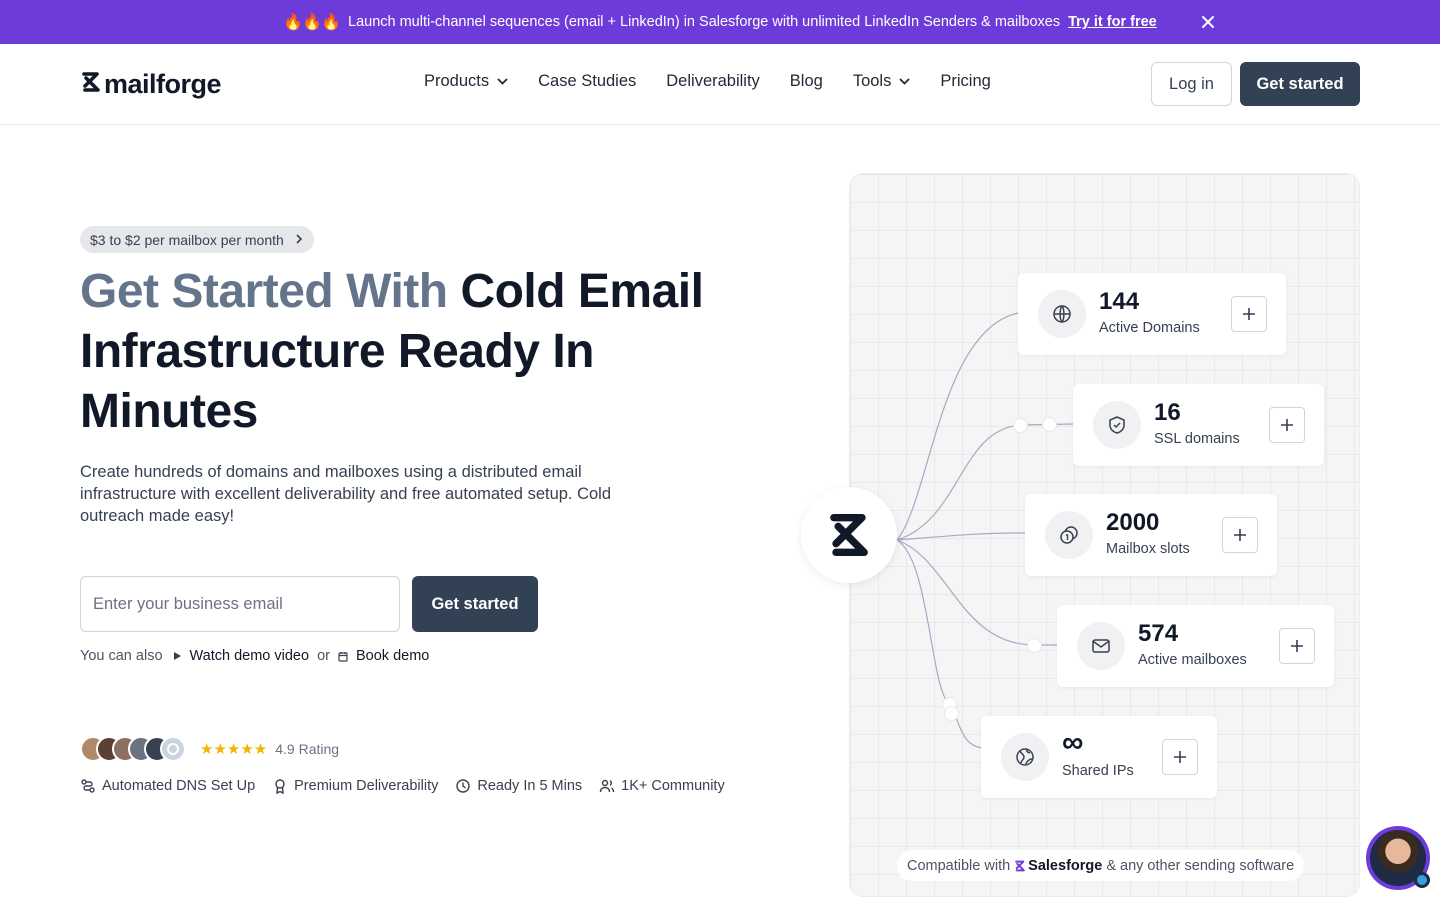  I want to click on watch-demo-link: Watch demo video, so click(241, 656).